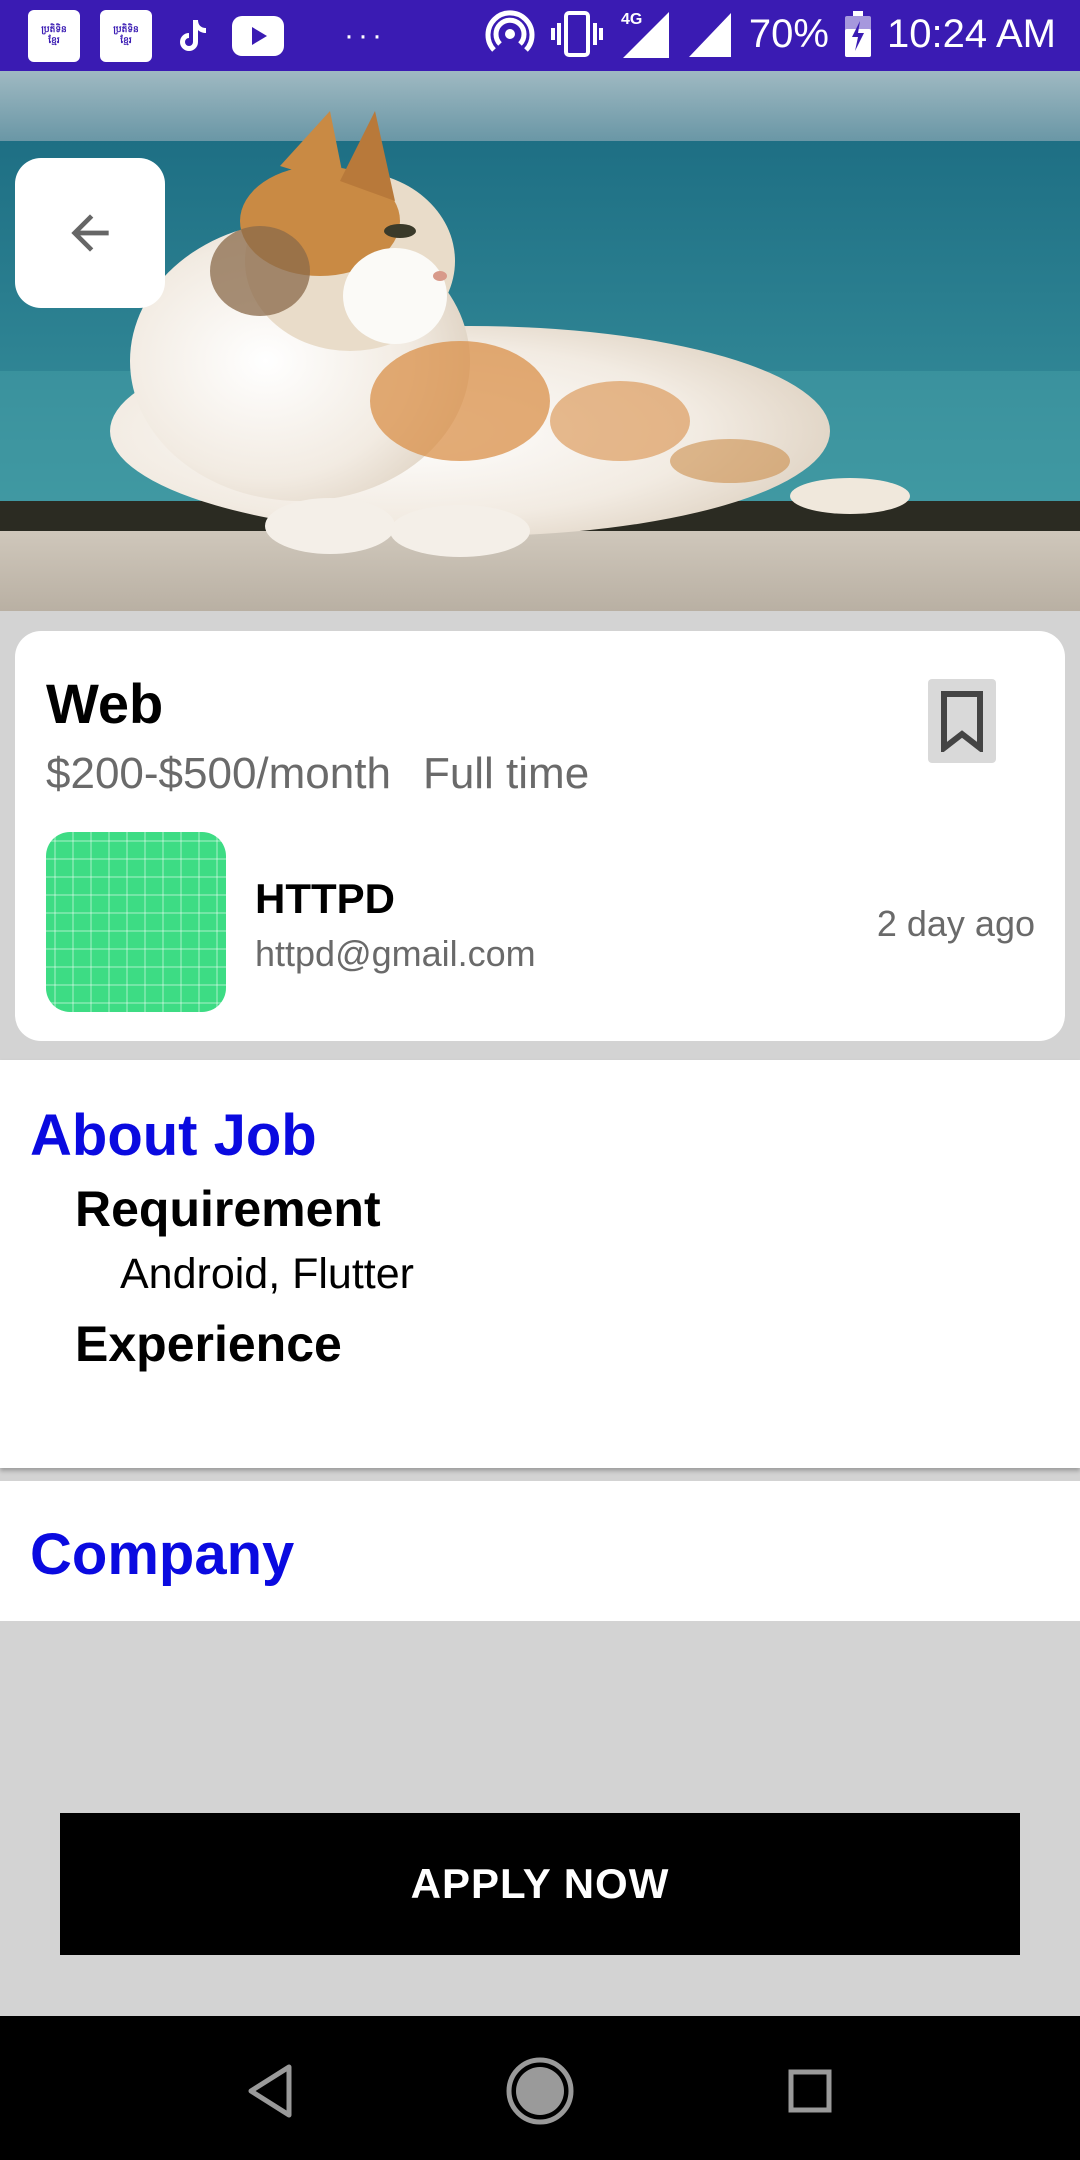 The image size is (1080, 2160). Describe the element at coordinates (506, 773) in the screenshot. I see `job-type: Full time` at that location.